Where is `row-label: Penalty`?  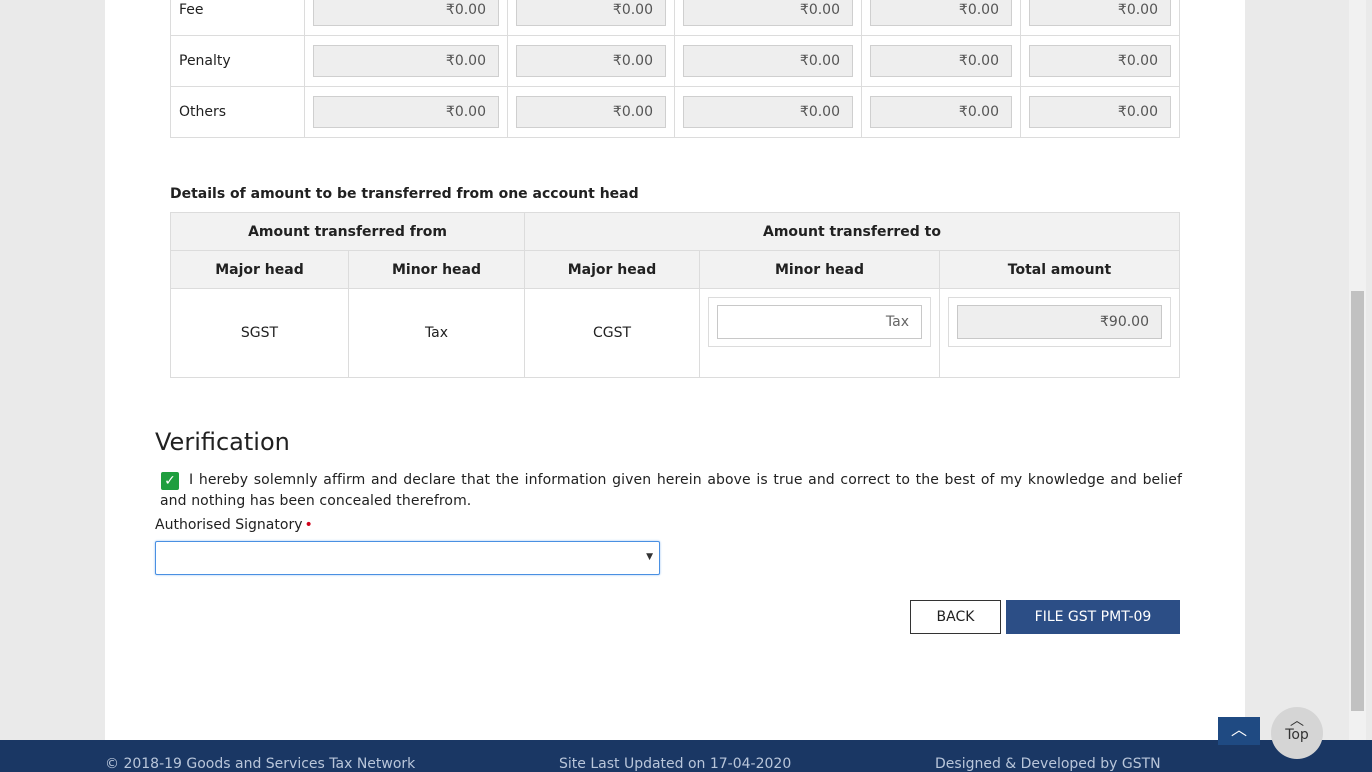 row-label: Penalty is located at coordinates (237, 61).